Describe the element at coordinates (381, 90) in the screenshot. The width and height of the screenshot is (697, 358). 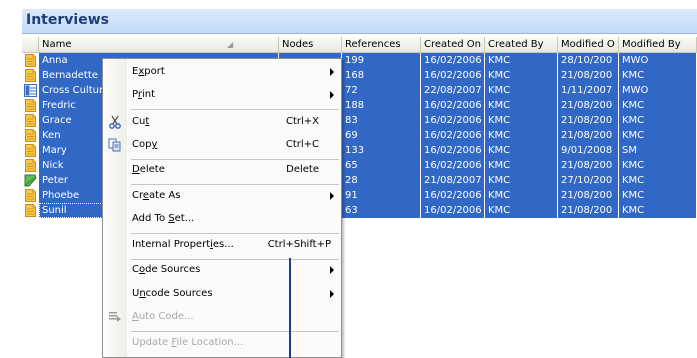
I see `cell-references: 72` at that location.